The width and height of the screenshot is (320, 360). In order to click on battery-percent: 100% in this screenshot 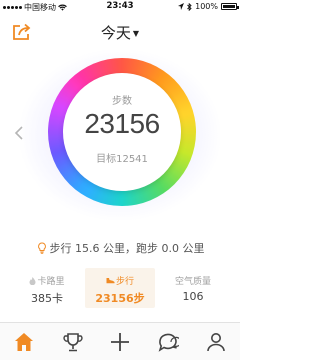, I will do `click(206, 6)`.